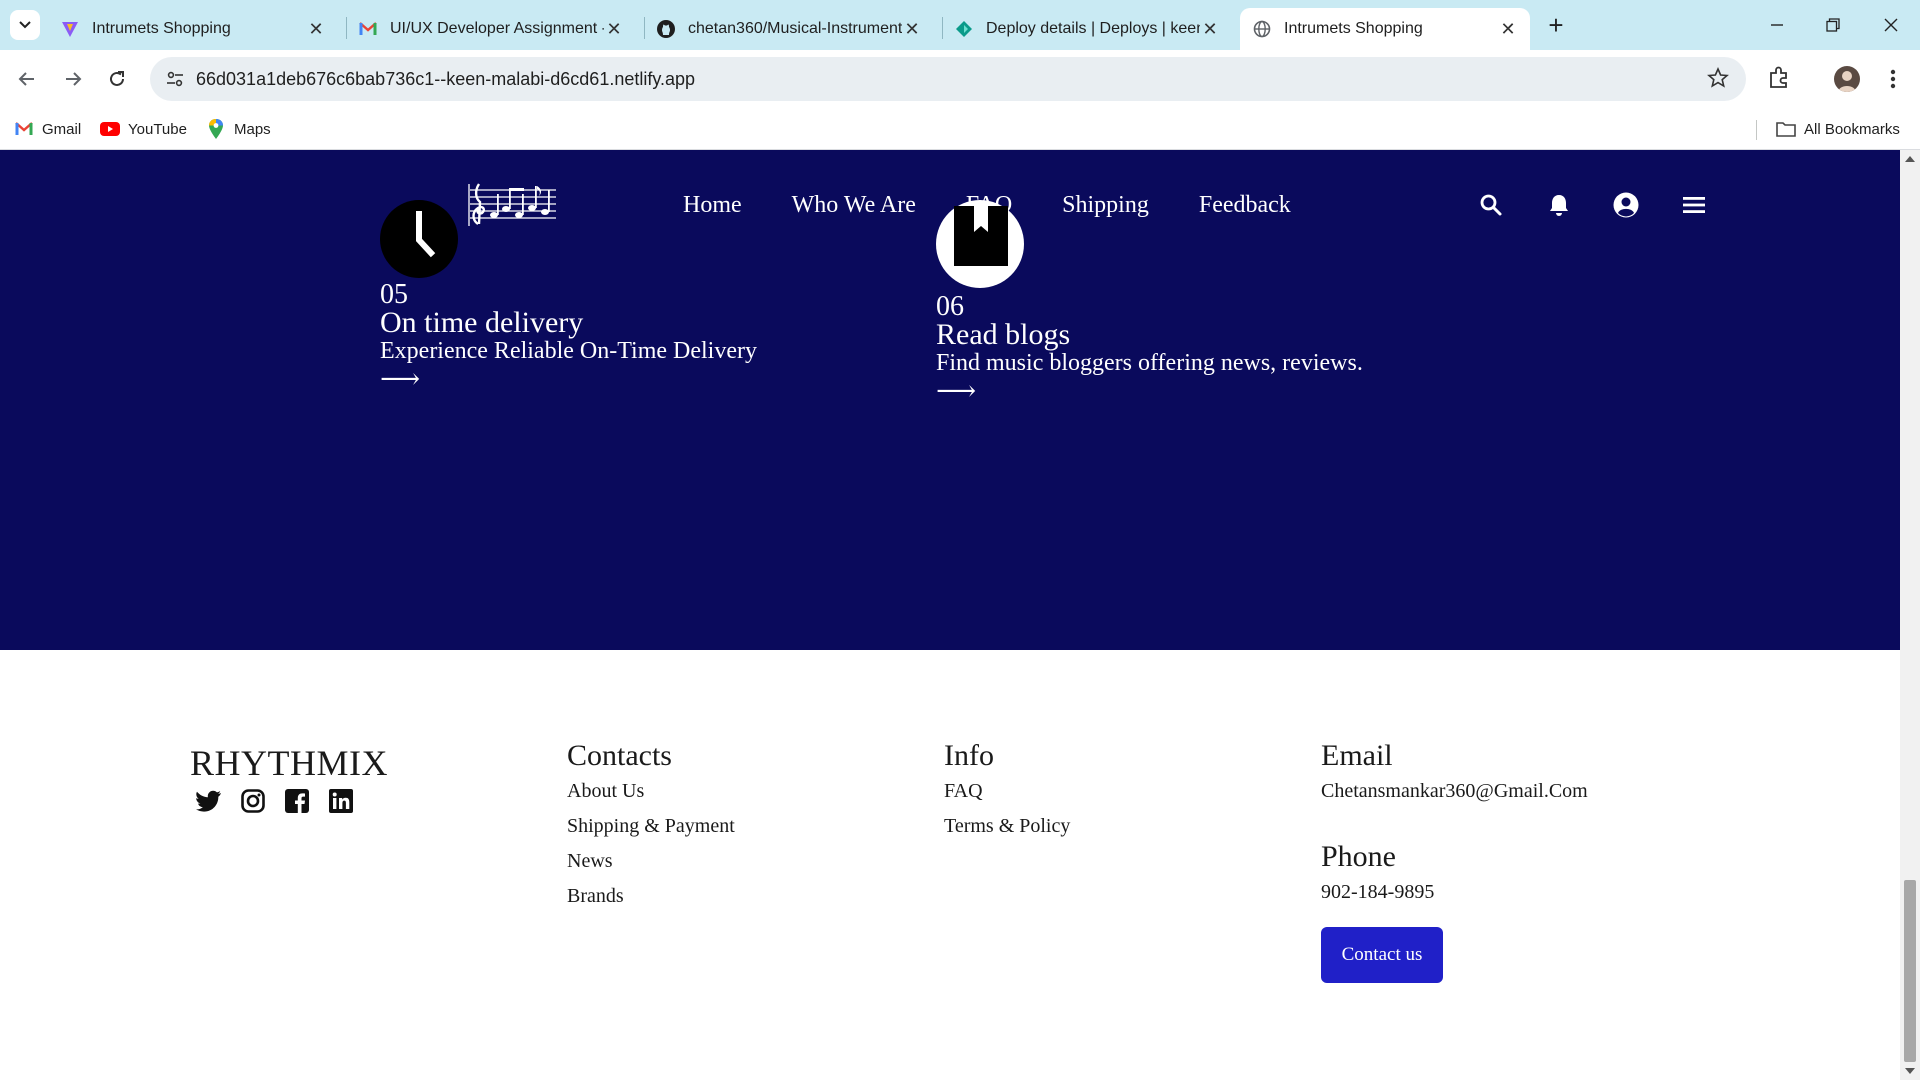 Image resolution: width=1920 pixels, height=1080 pixels. What do you see at coordinates (1559, 205) in the screenshot?
I see `bell-icon` at bounding box center [1559, 205].